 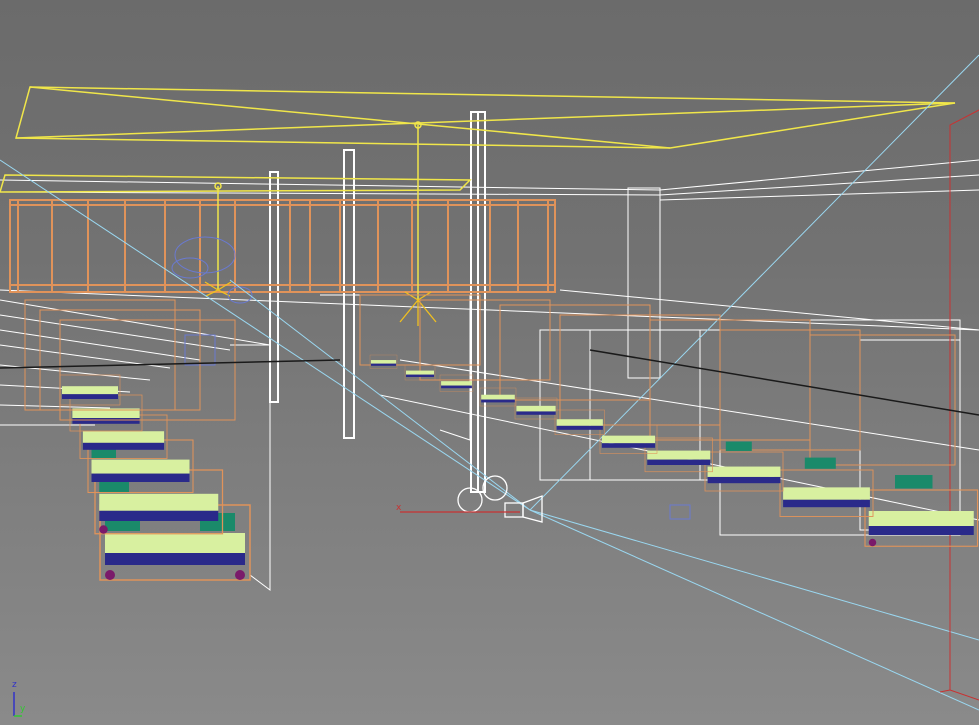 I want to click on light-icon, so click(x=320, y=303).